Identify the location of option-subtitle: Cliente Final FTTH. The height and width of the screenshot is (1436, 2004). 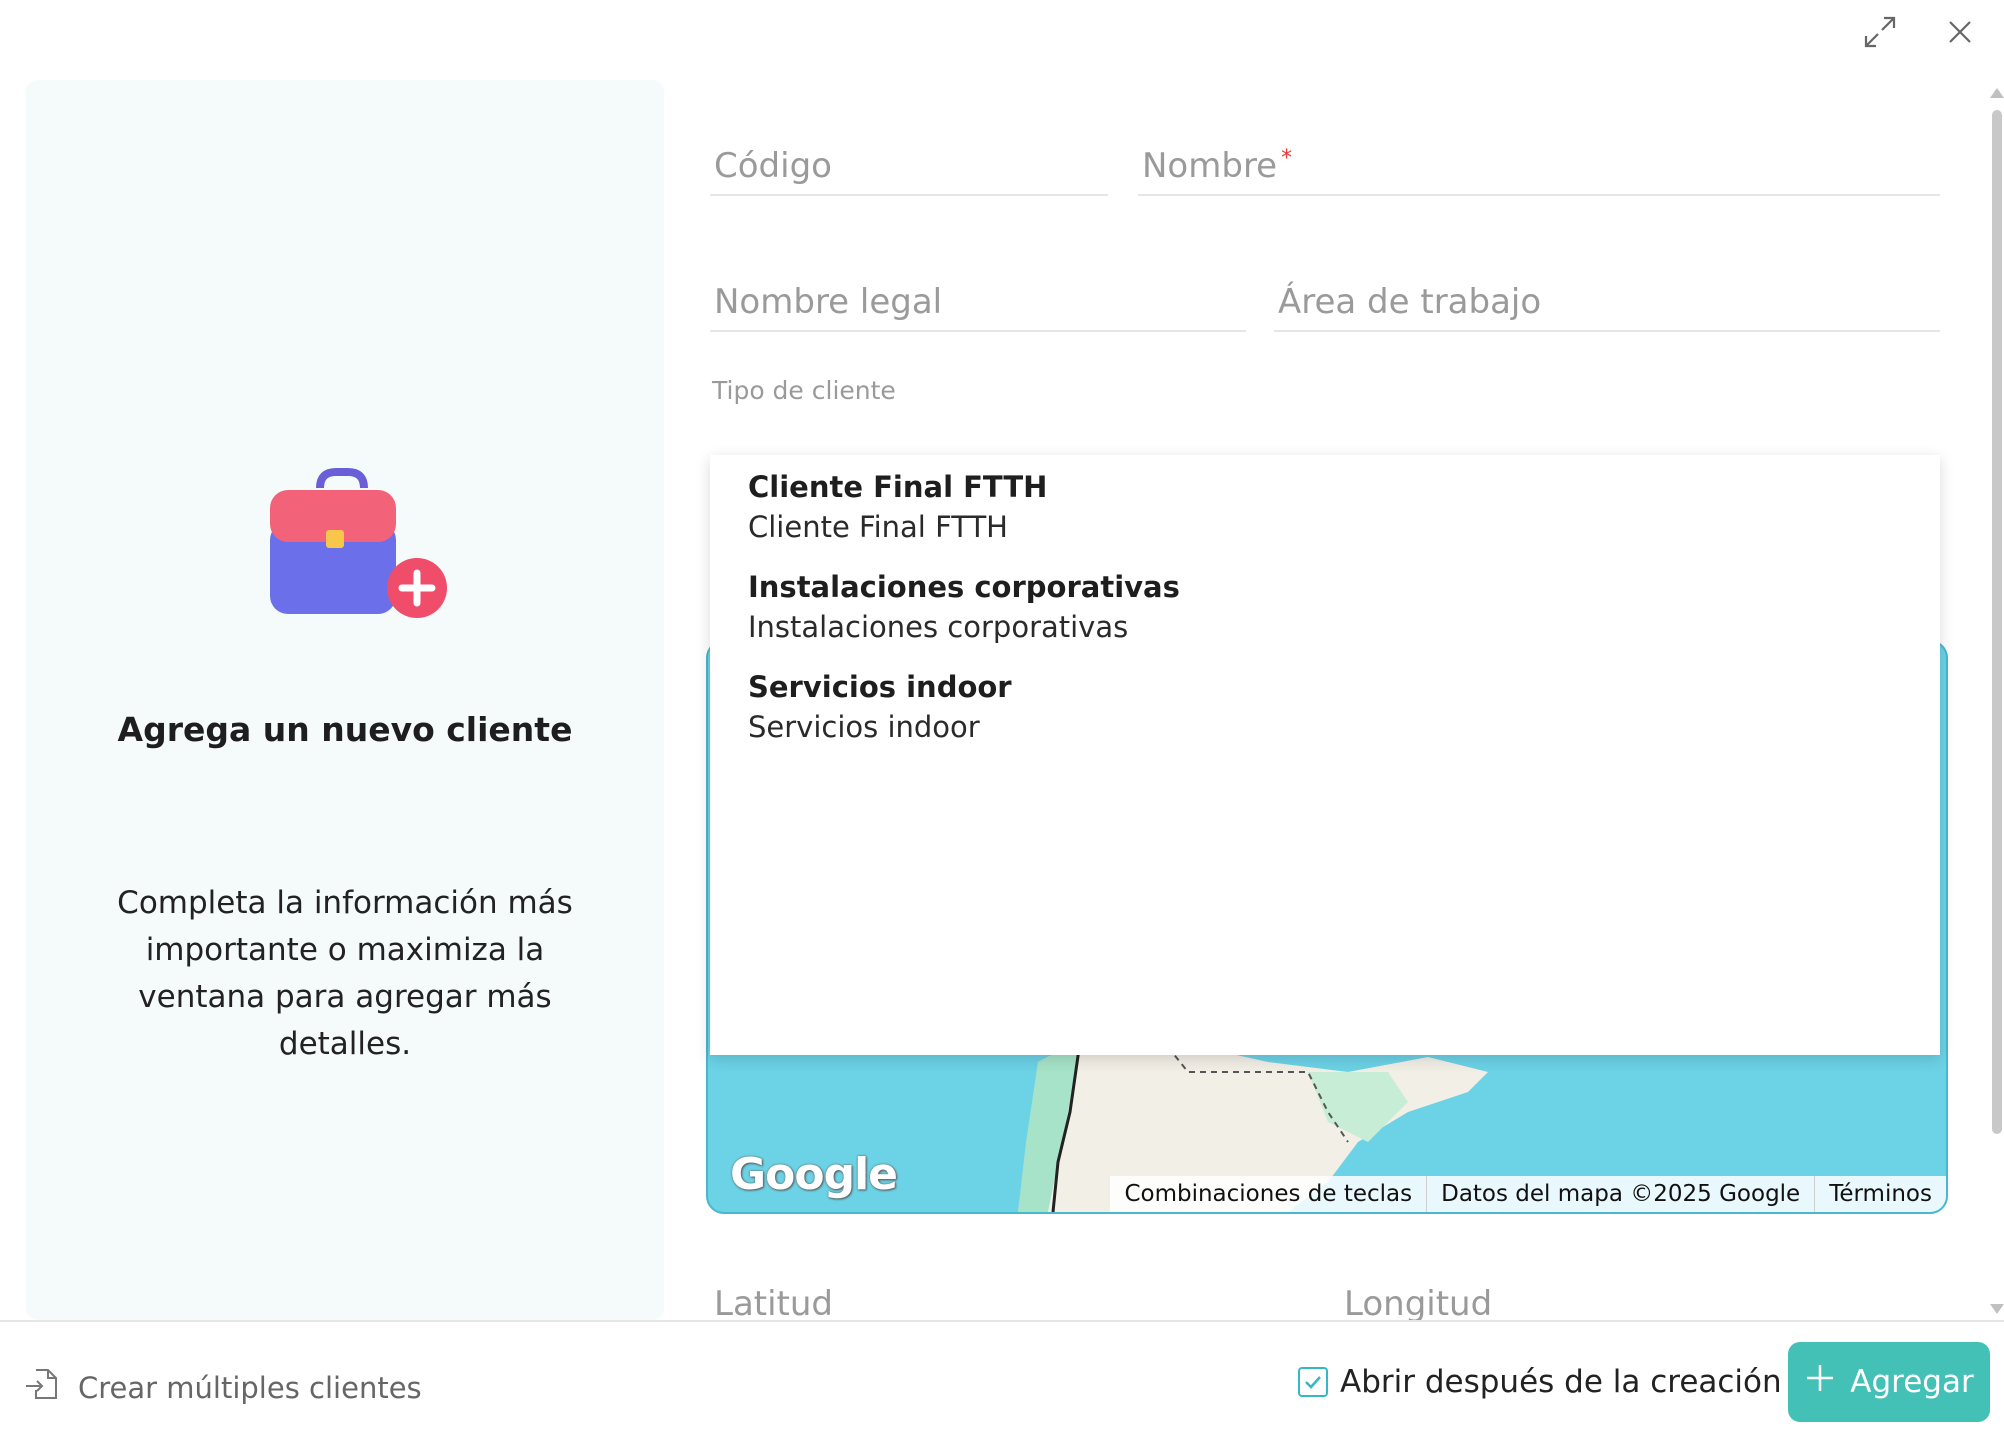
(878, 527).